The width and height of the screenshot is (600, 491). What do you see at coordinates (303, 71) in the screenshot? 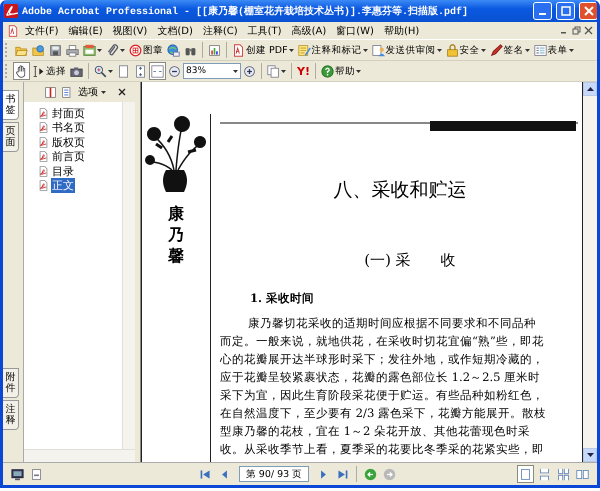
I see `yahoo-button: Y!` at bounding box center [303, 71].